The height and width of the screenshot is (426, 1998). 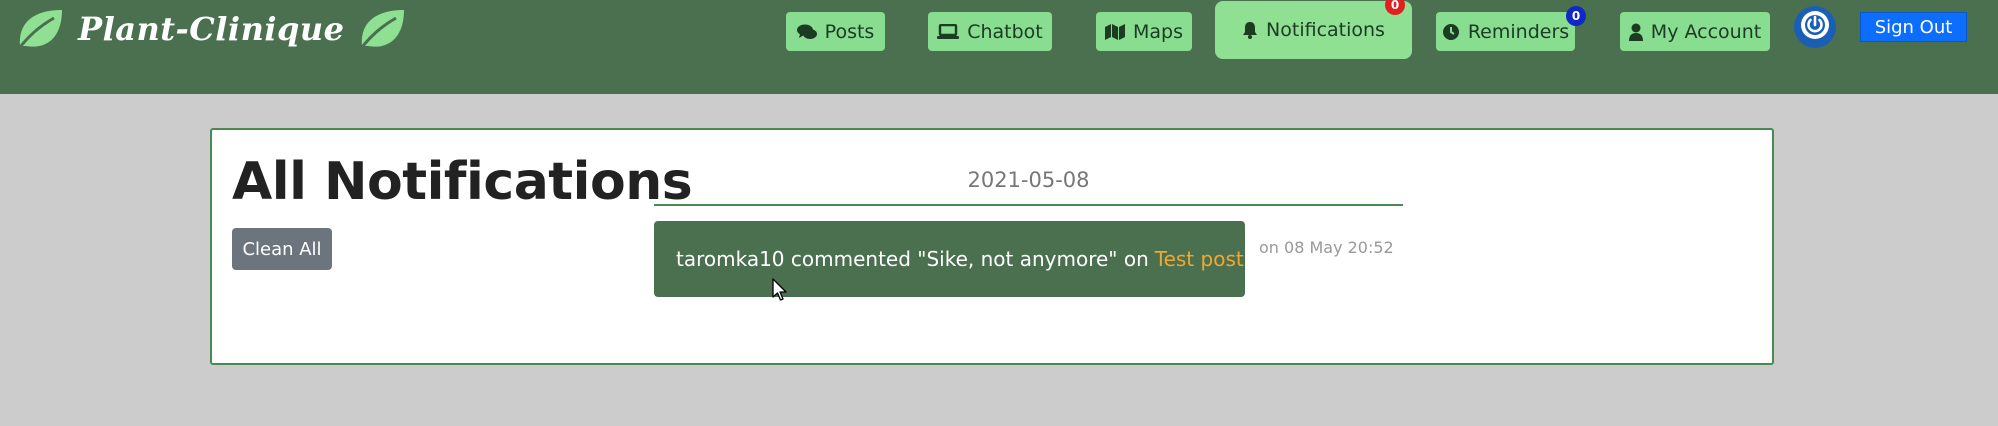 I want to click on notification-timestamp: on 08 May 20:52, so click(x=1326, y=247).